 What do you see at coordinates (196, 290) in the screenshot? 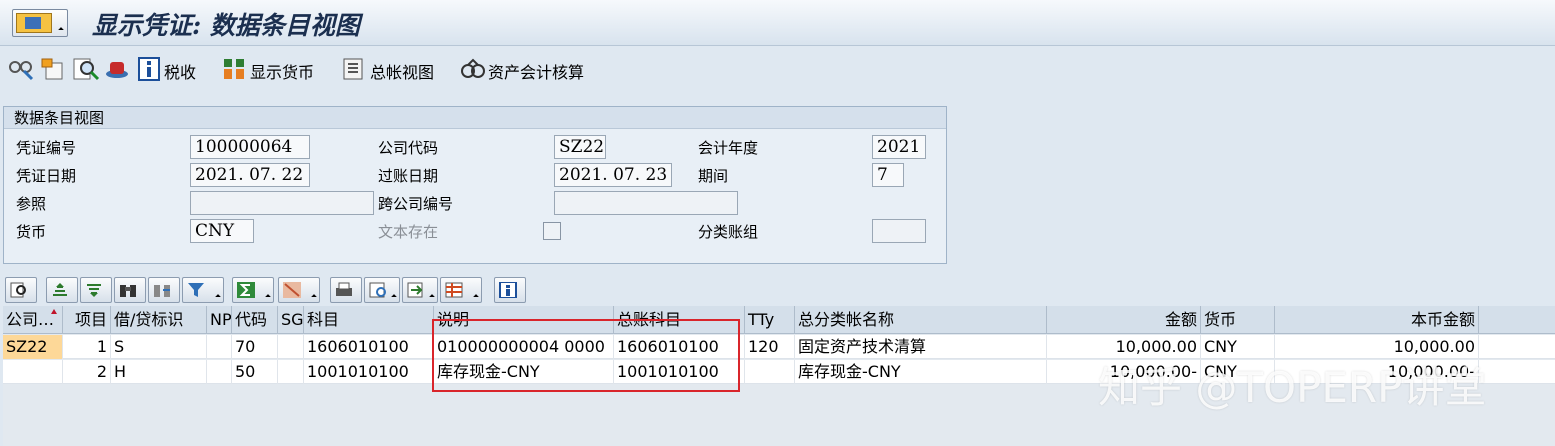
I see `filter-icon` at bounding box center [196, 290].